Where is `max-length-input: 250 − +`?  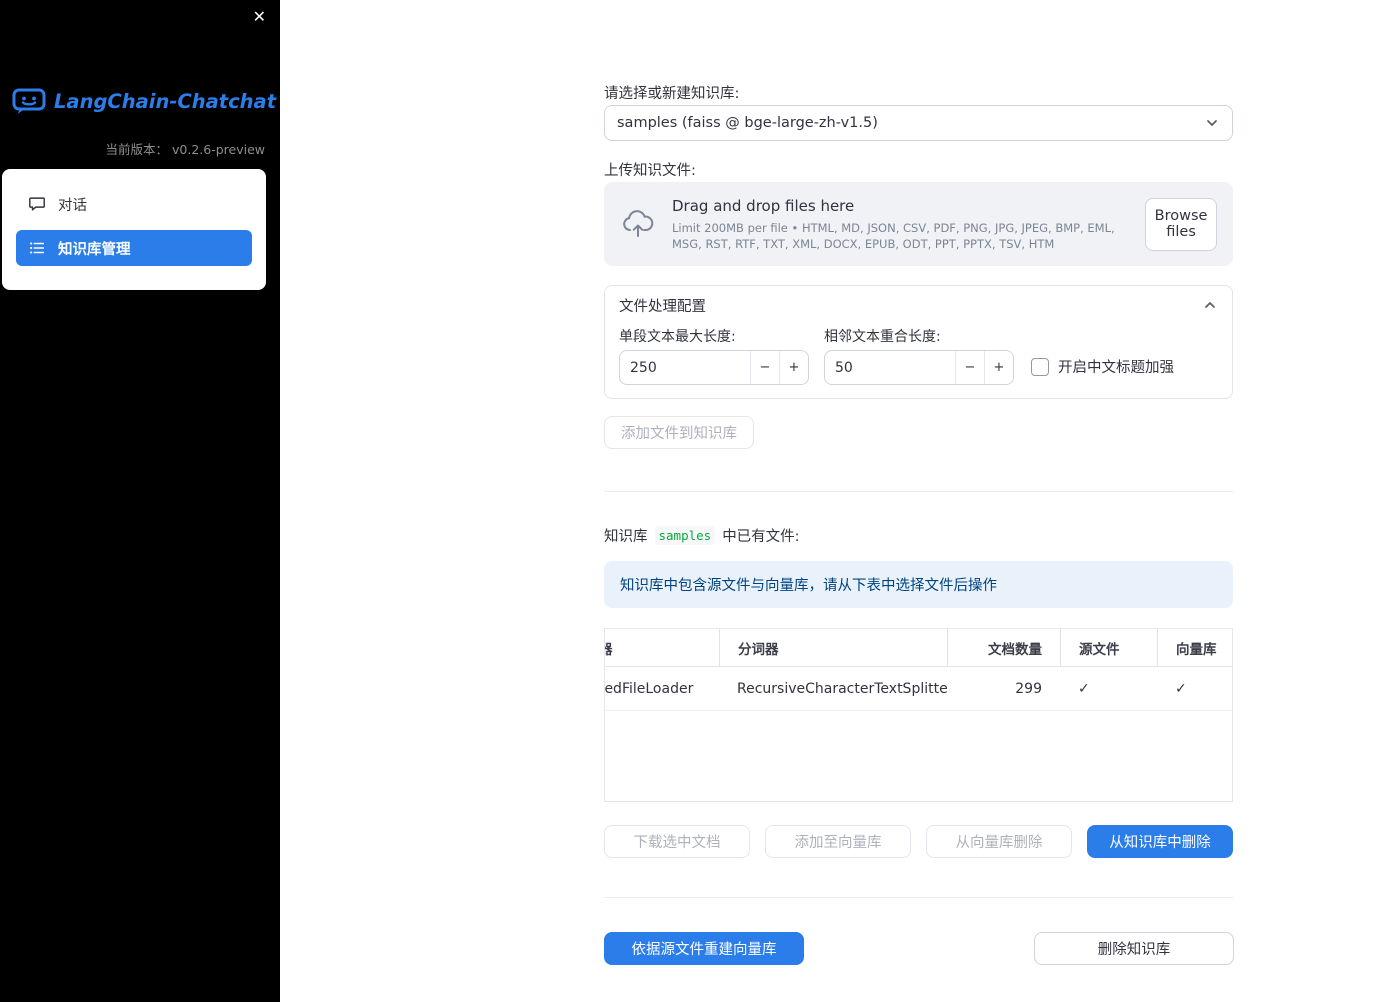 max-length-input: 250 − + is located at coordinates (714, 367).